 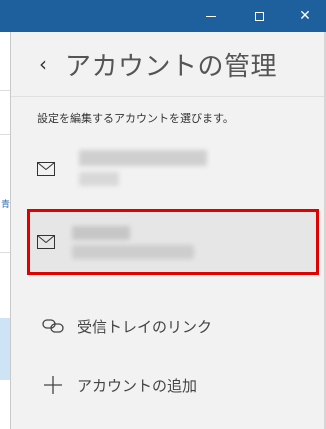 I want to click on title-bar: ✕, so click(x=163, y=16).